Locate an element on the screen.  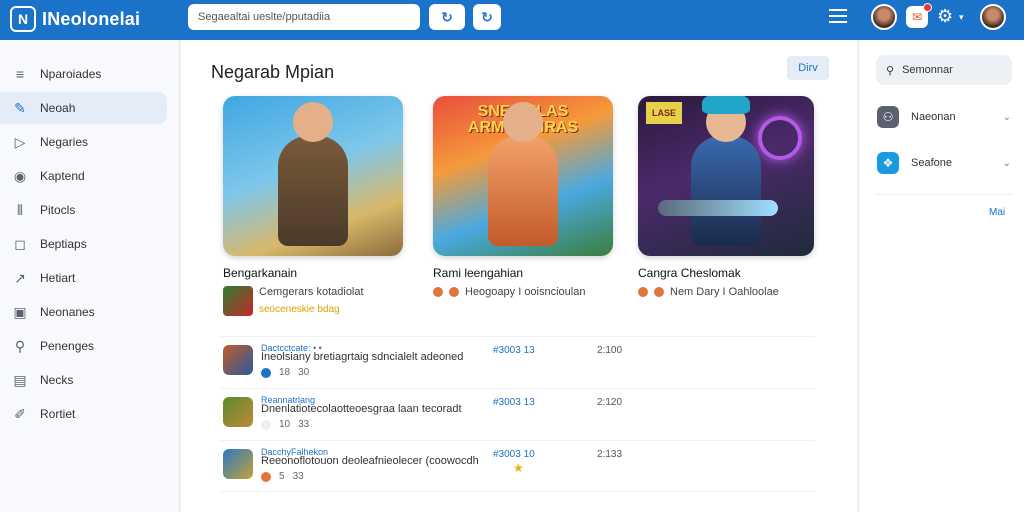
card-meta-text: Heogoapy I ooisncioulan is located at coordinates (525, 292).